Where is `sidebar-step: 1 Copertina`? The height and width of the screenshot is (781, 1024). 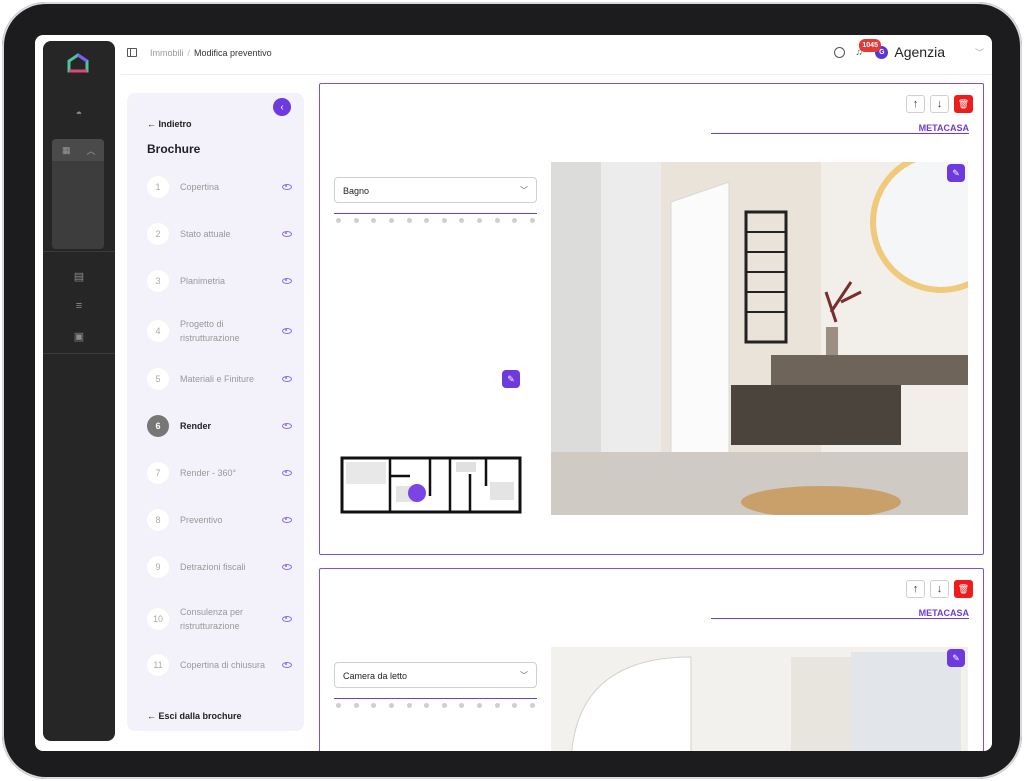
sidebar-step: 1 Copertina is located at coordinates (219, 187).